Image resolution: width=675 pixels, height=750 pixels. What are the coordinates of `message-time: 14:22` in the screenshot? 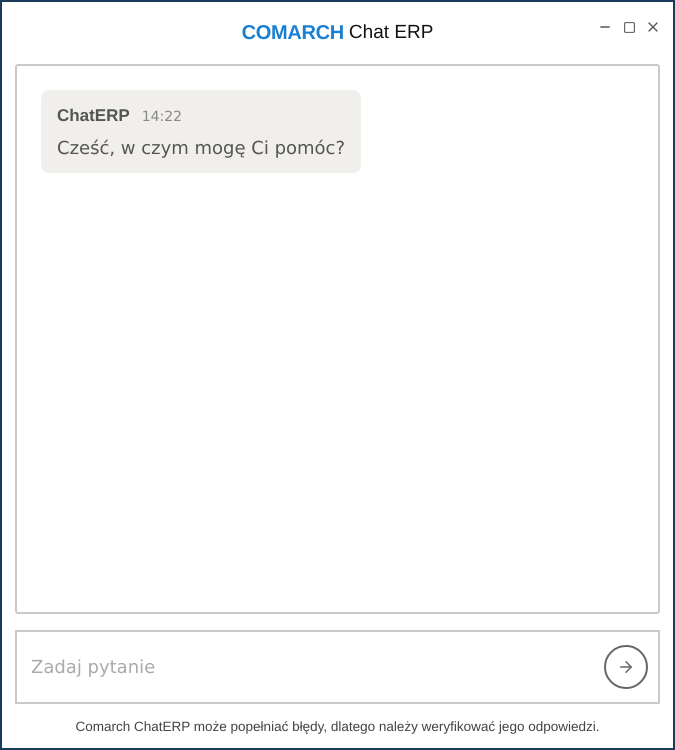 It's located at (162, 117).